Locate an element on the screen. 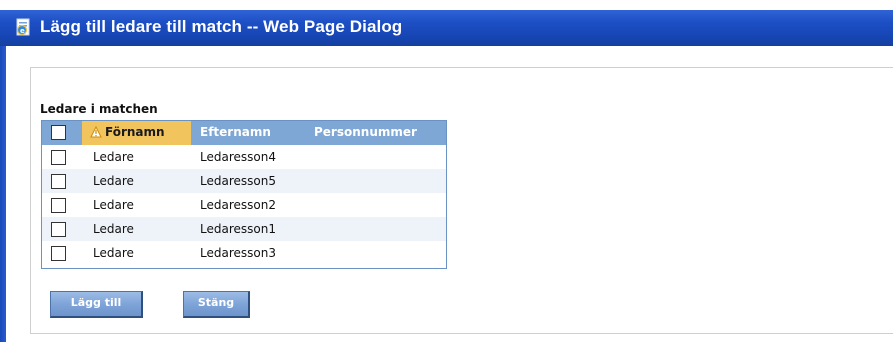 The image size is (893, 342). header-select-cell is located at coordinates (62, 133).